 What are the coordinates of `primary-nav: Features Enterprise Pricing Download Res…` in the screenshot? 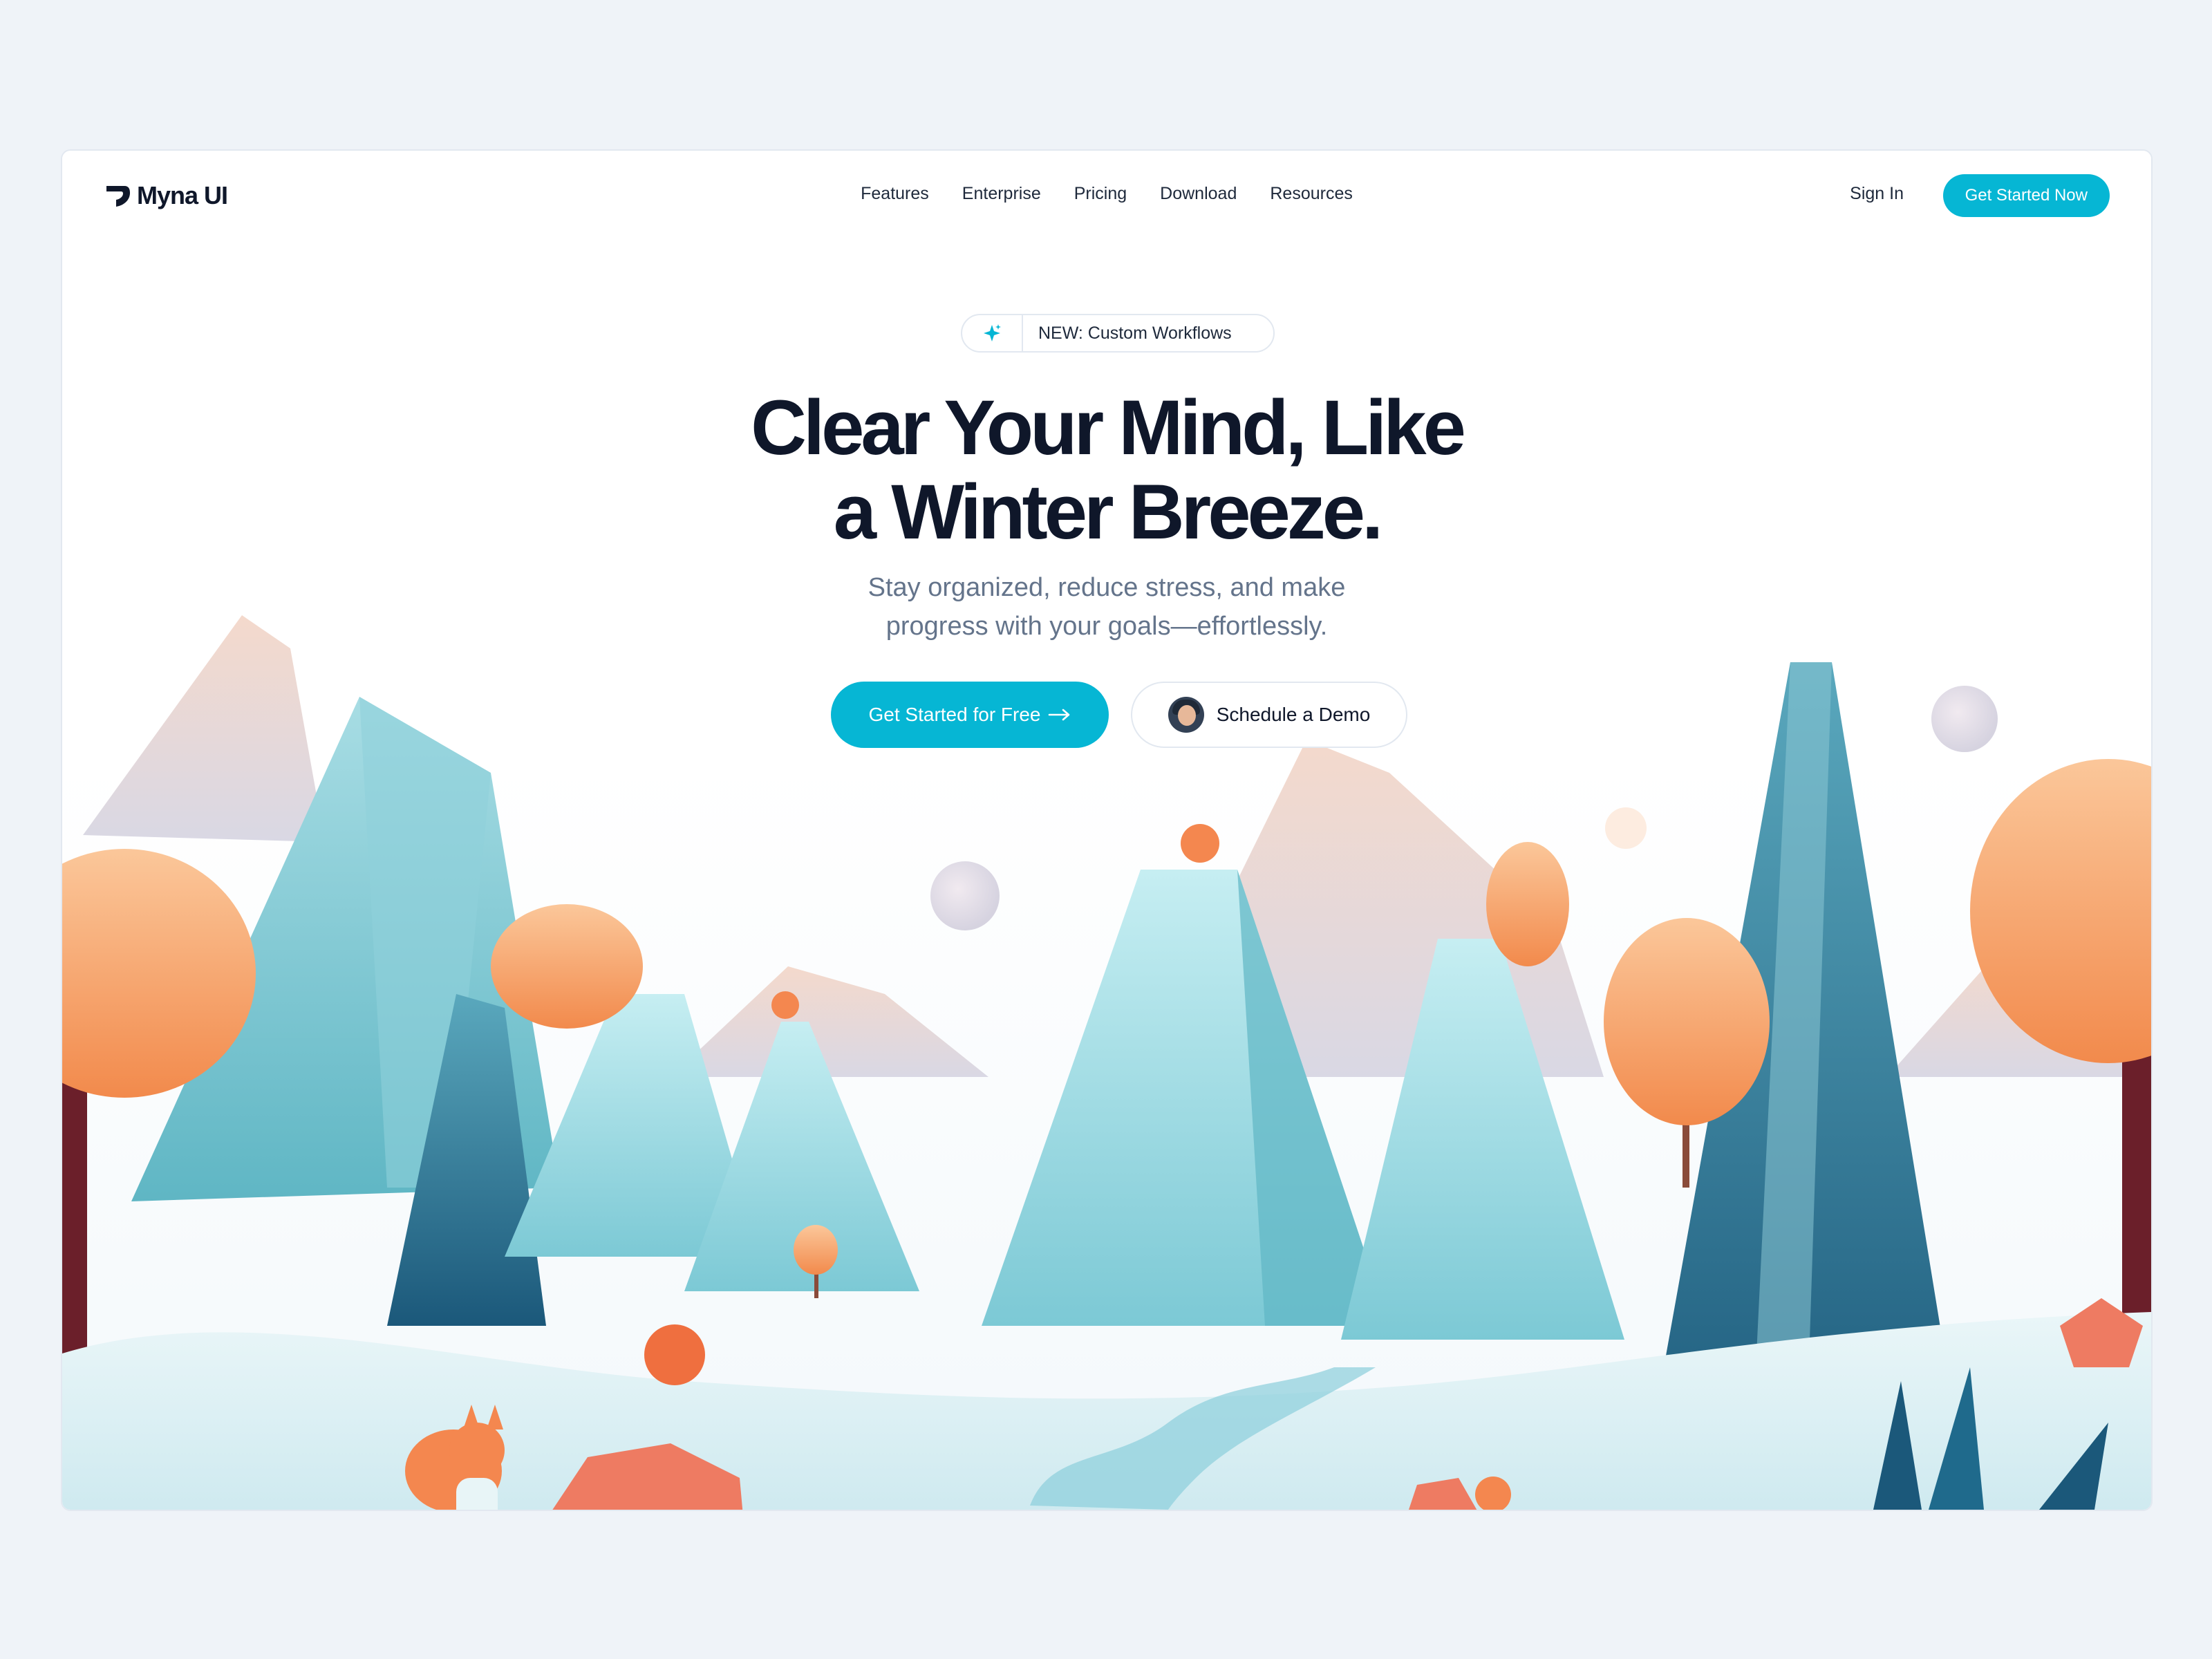 It's located at (1106, 194).